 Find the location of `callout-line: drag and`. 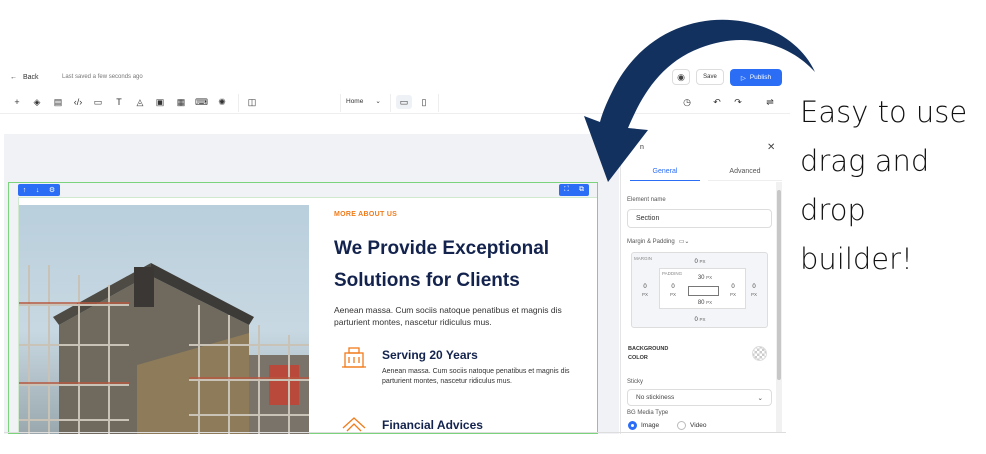

callout-line: drag and is located at coordinates (865, 161).